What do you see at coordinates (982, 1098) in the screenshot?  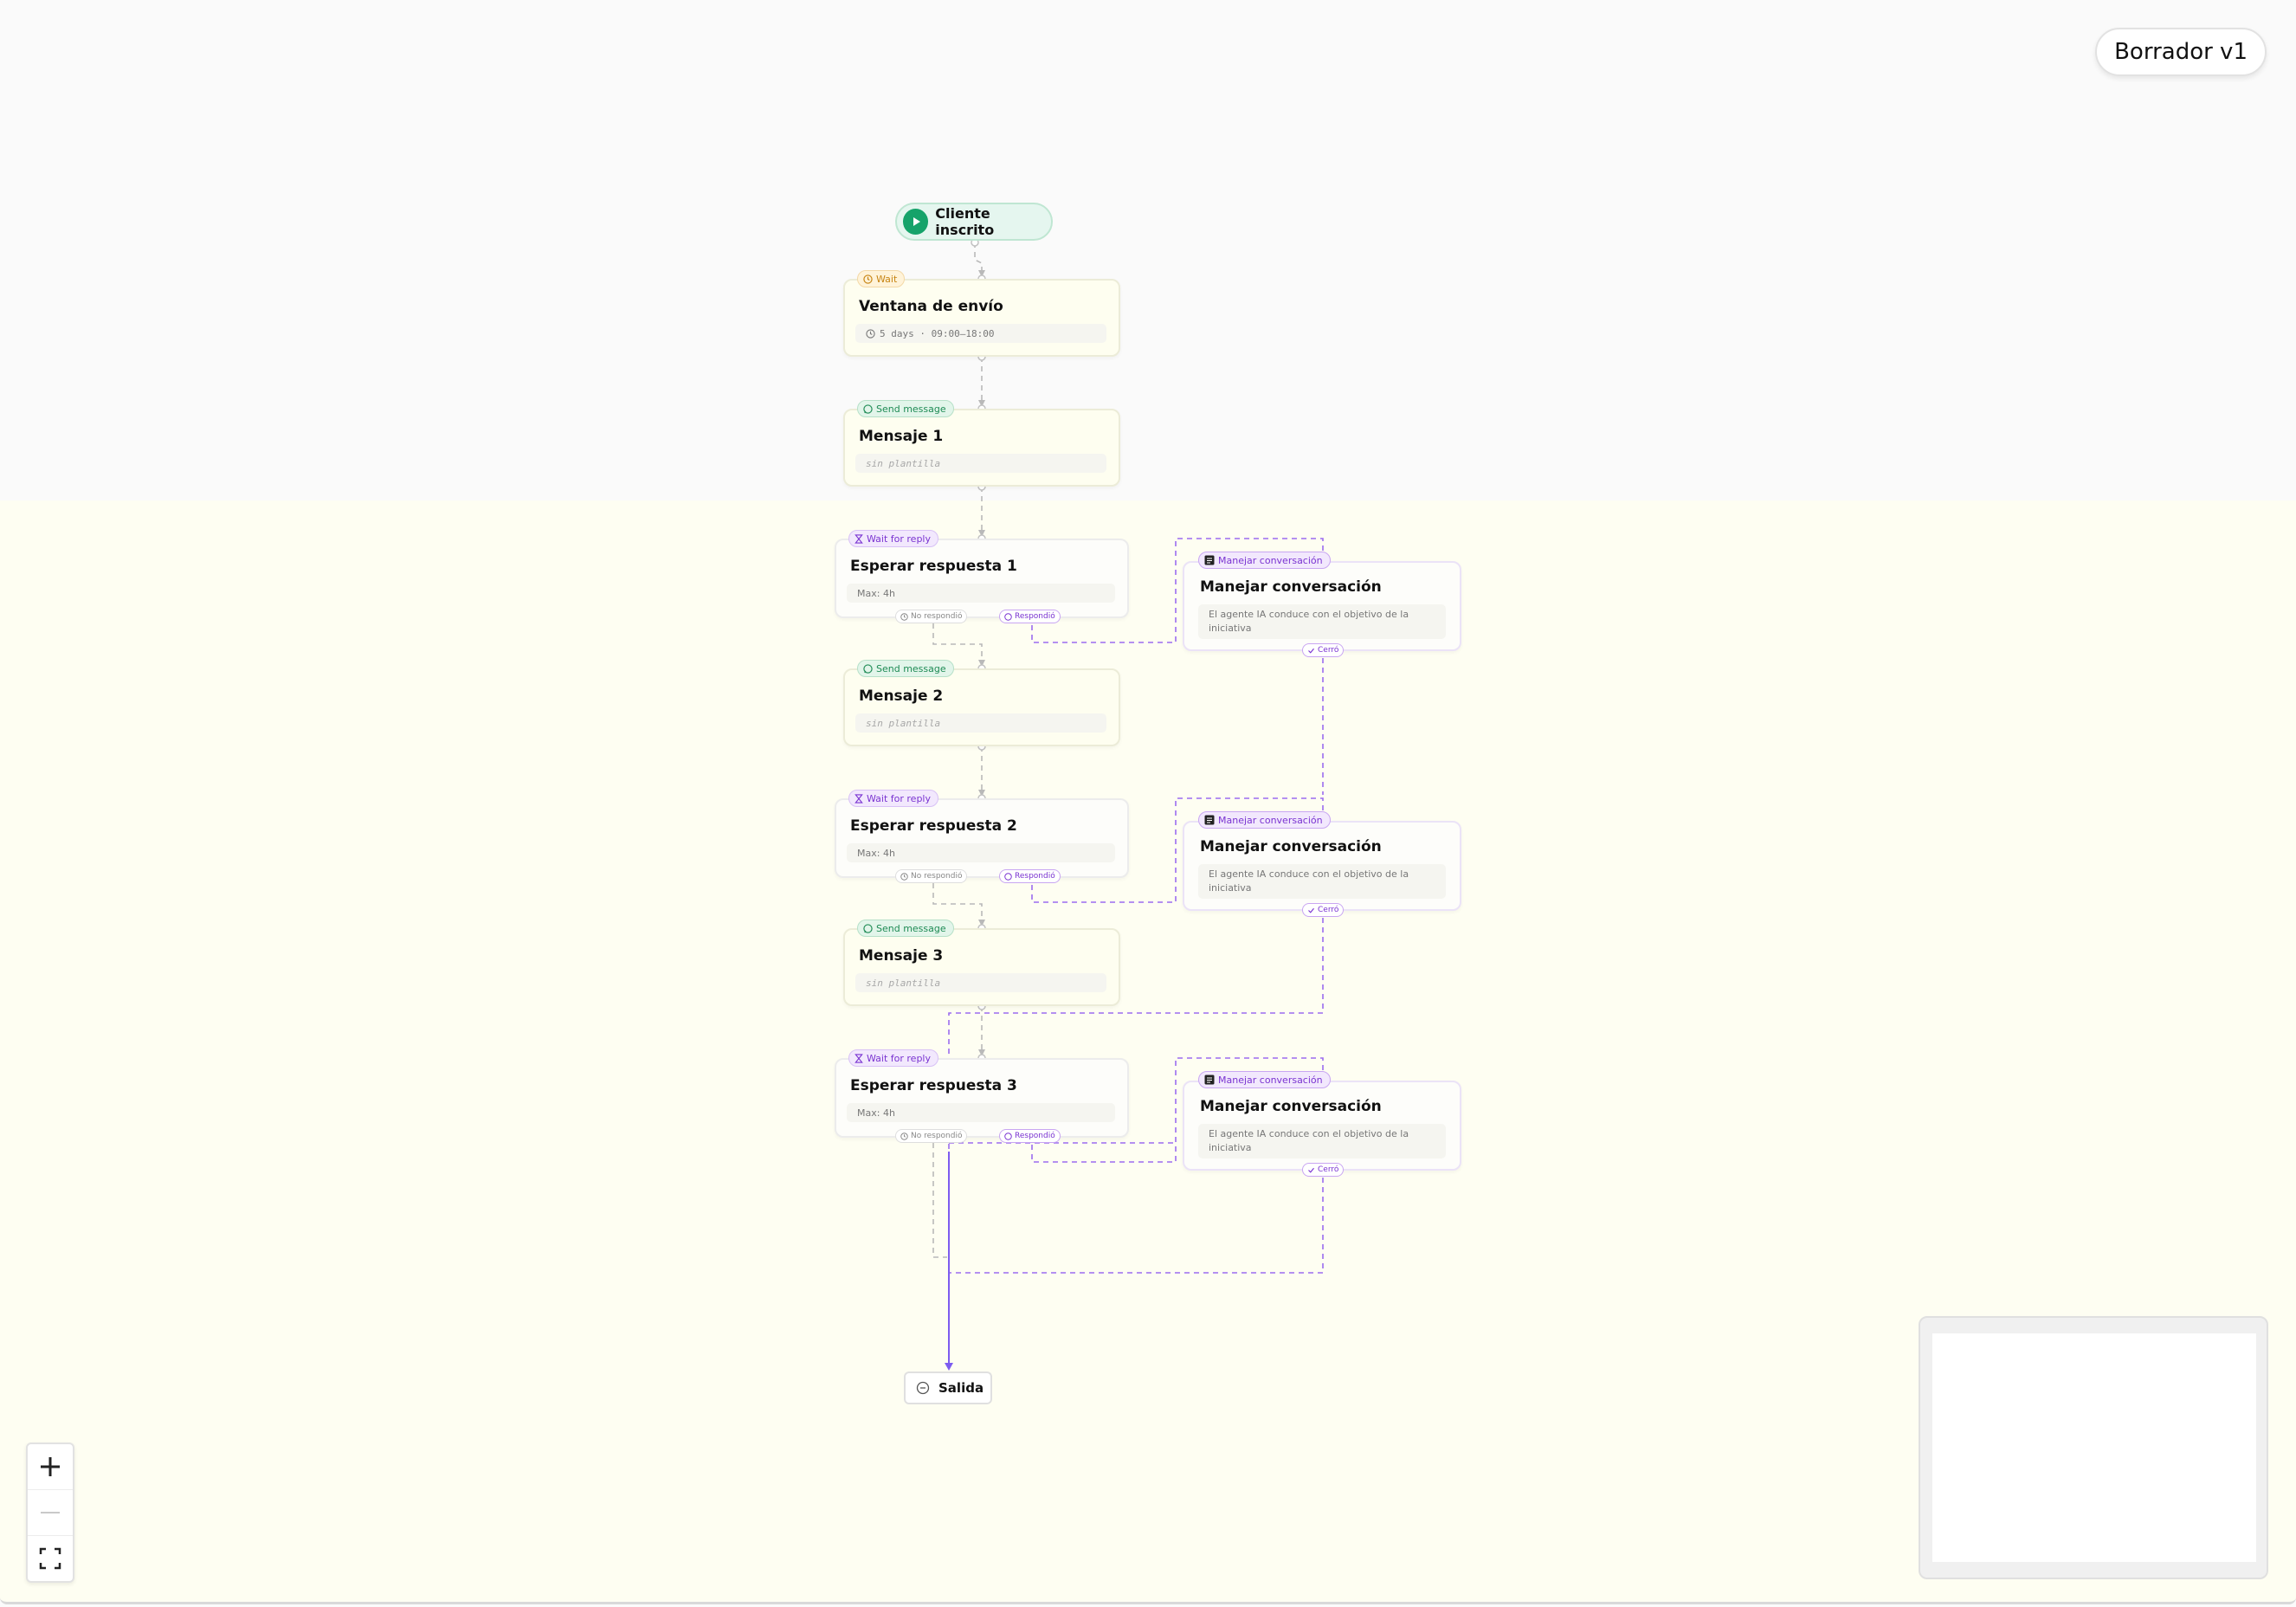 I see `wait-for-reply-node-3: Esperar respuesta 3 Max: 4h` at bounding box center [982, 1098].